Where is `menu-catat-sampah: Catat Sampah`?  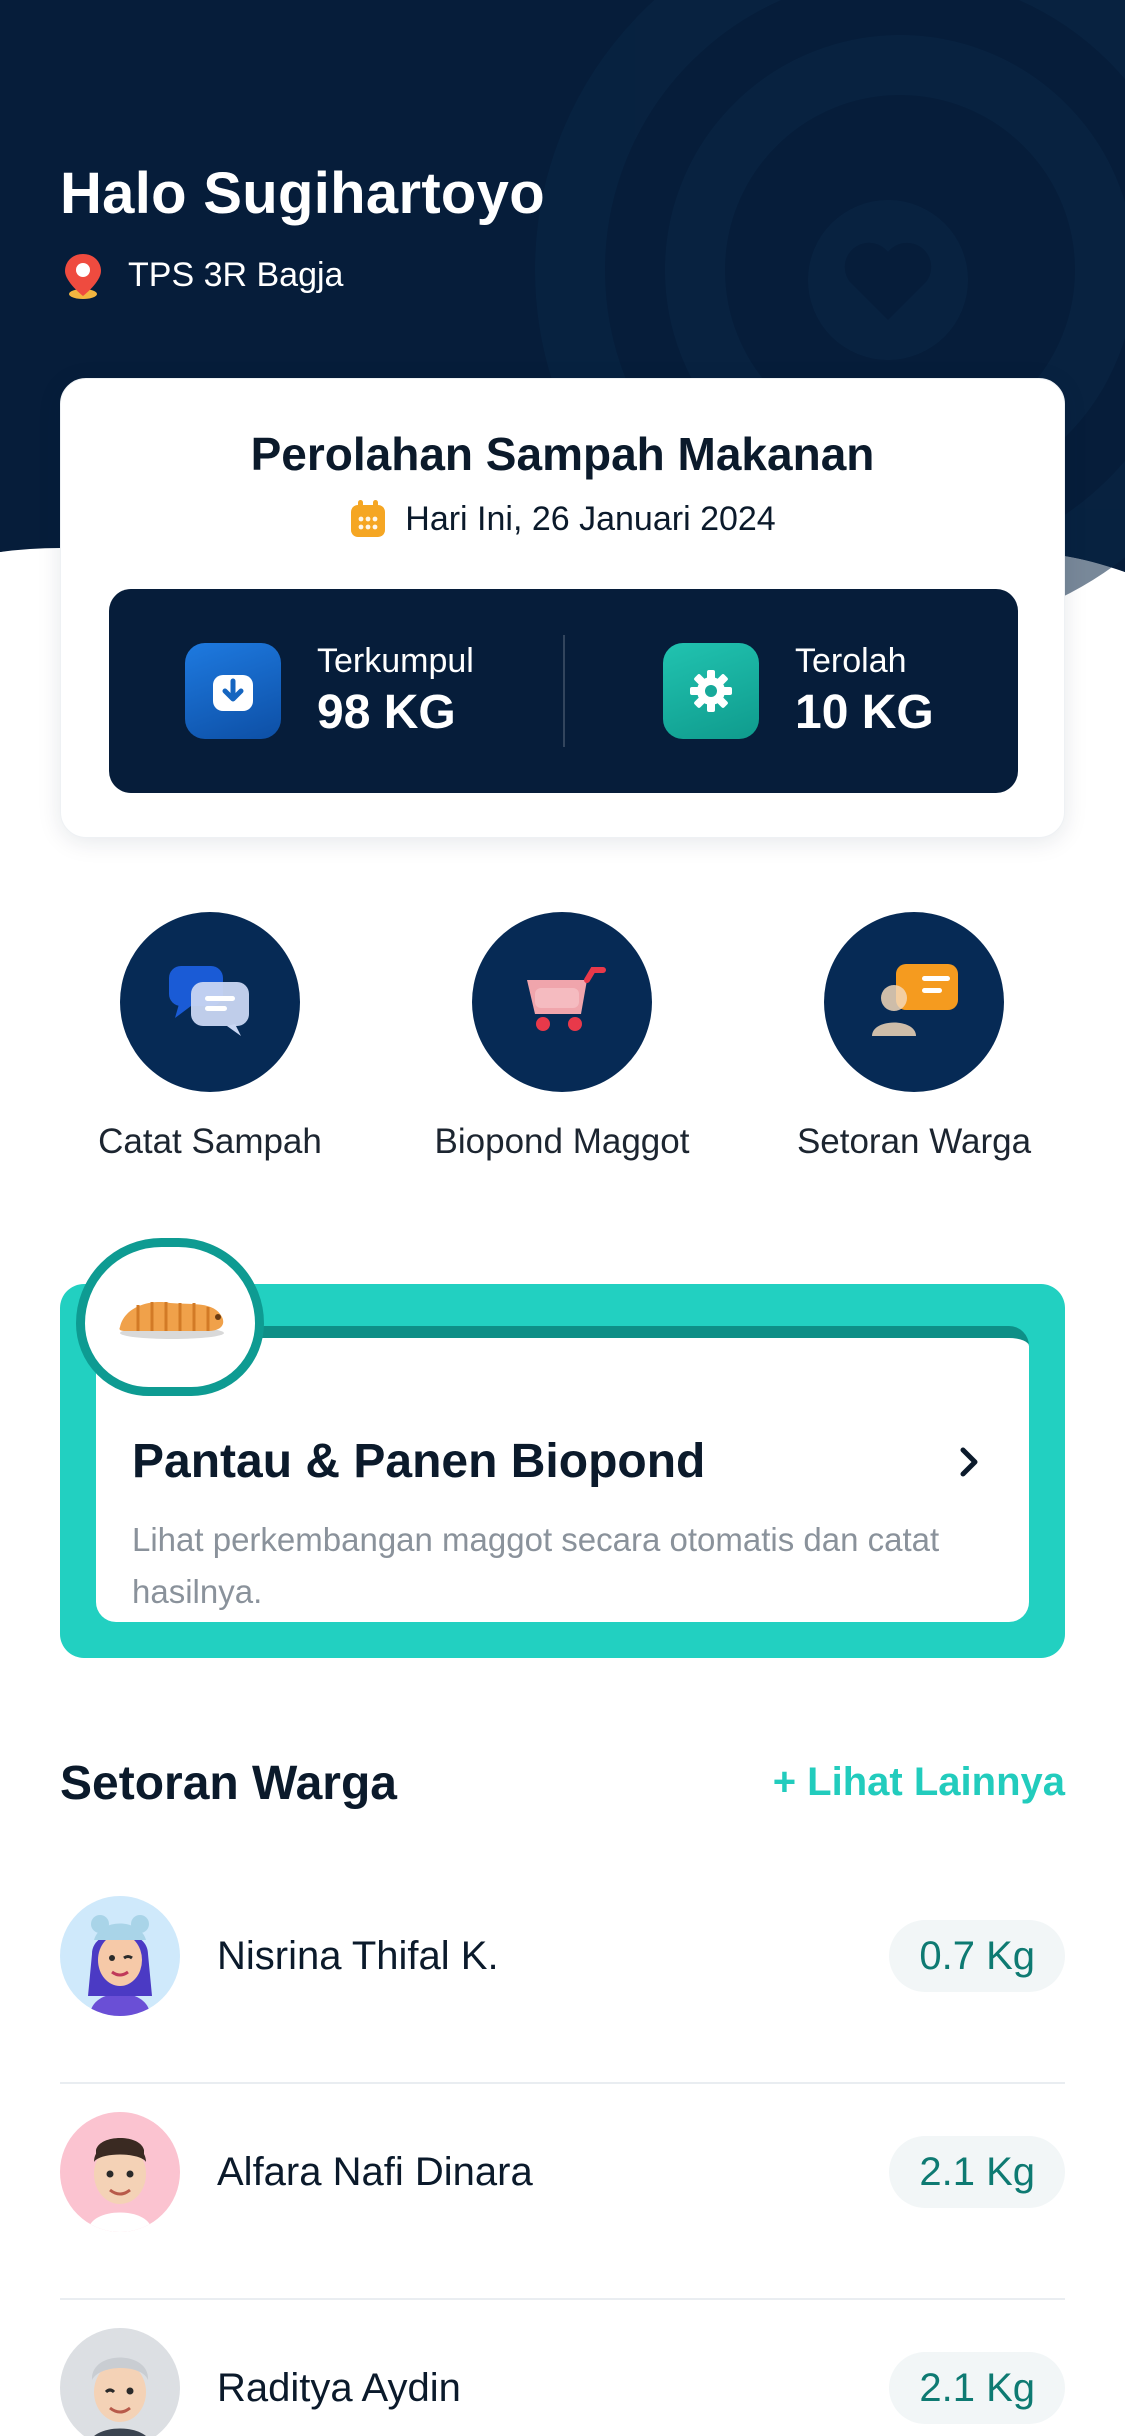
menu-catat-sampah: Catat Sampah is located at coordinates (210, 1037).